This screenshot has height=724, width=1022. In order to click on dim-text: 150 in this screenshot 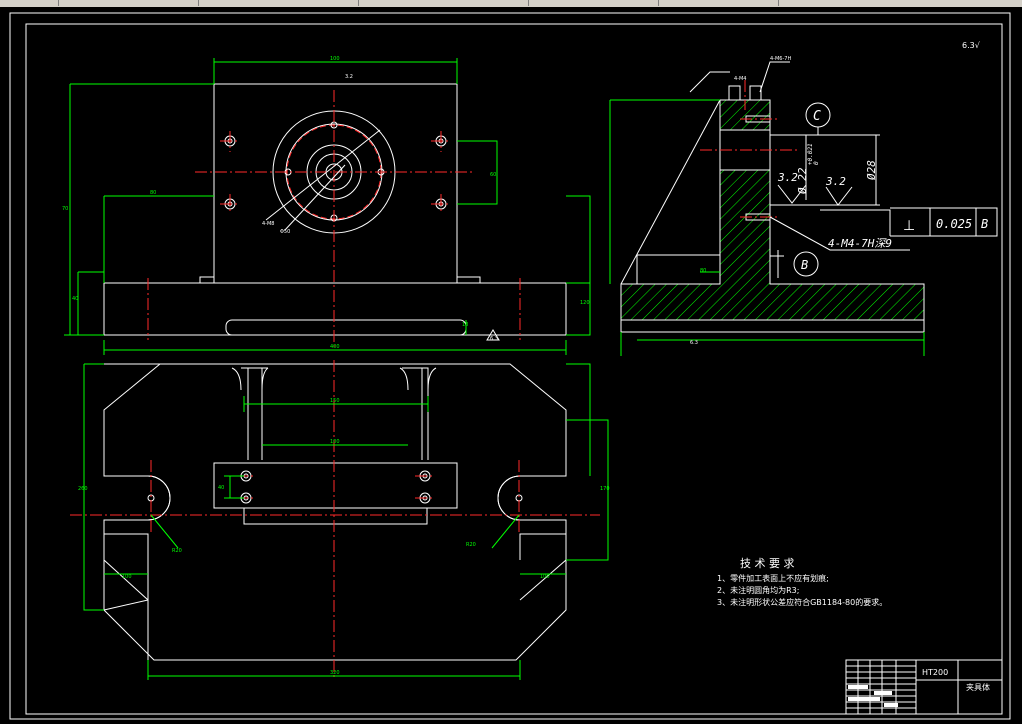, I will do `click(335, 401)`.